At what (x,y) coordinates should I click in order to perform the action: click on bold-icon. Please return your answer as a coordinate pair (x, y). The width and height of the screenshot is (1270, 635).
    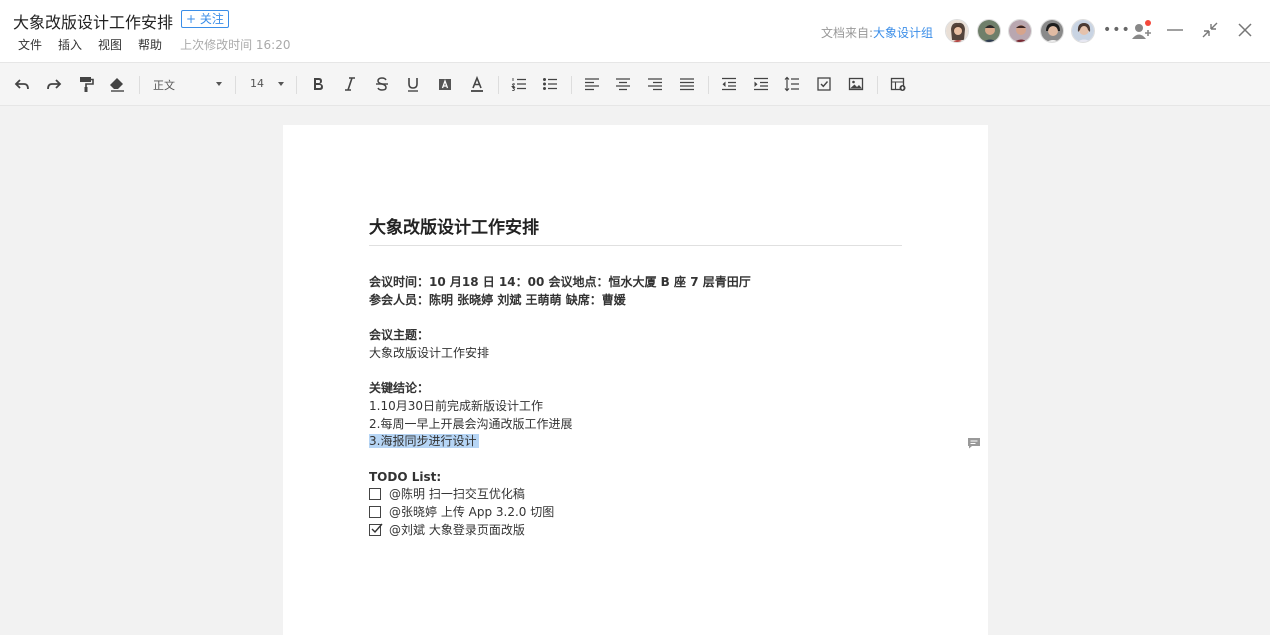
    Looking at the image, I should click on (318, 84).